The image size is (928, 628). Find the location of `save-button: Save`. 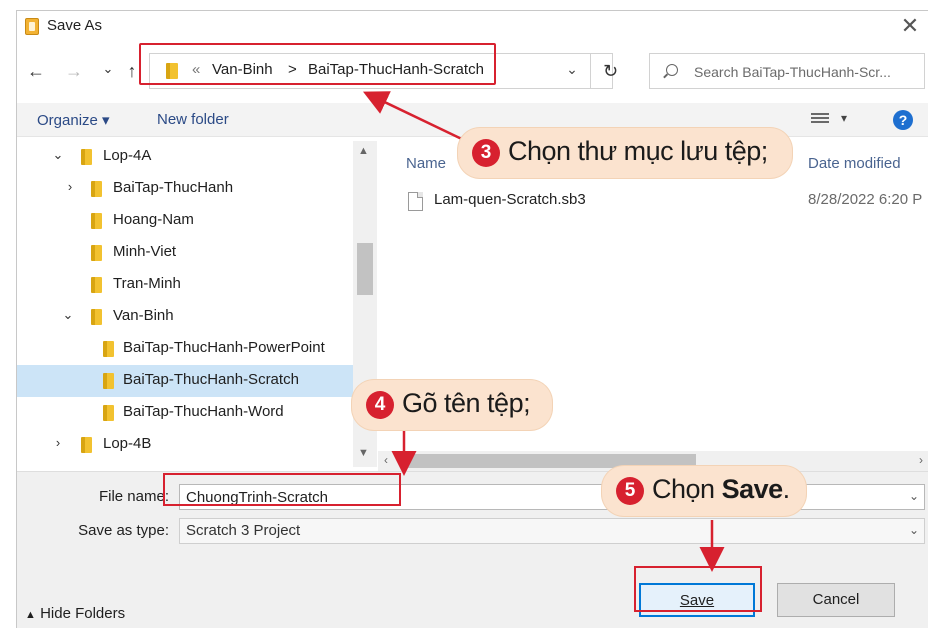

save-button: Save is located at coordinates (697, 600).